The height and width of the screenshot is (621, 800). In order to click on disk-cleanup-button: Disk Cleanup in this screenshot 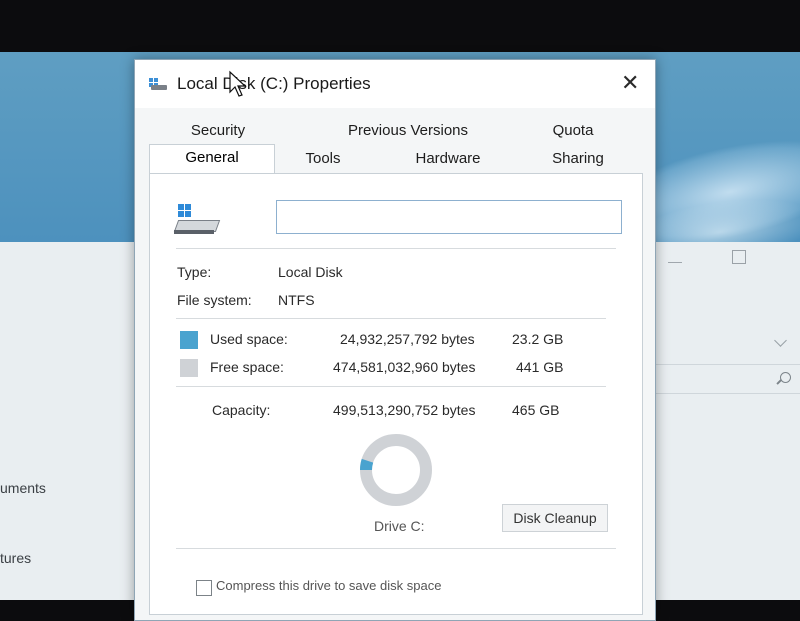, I will do `click(555, 518)`.